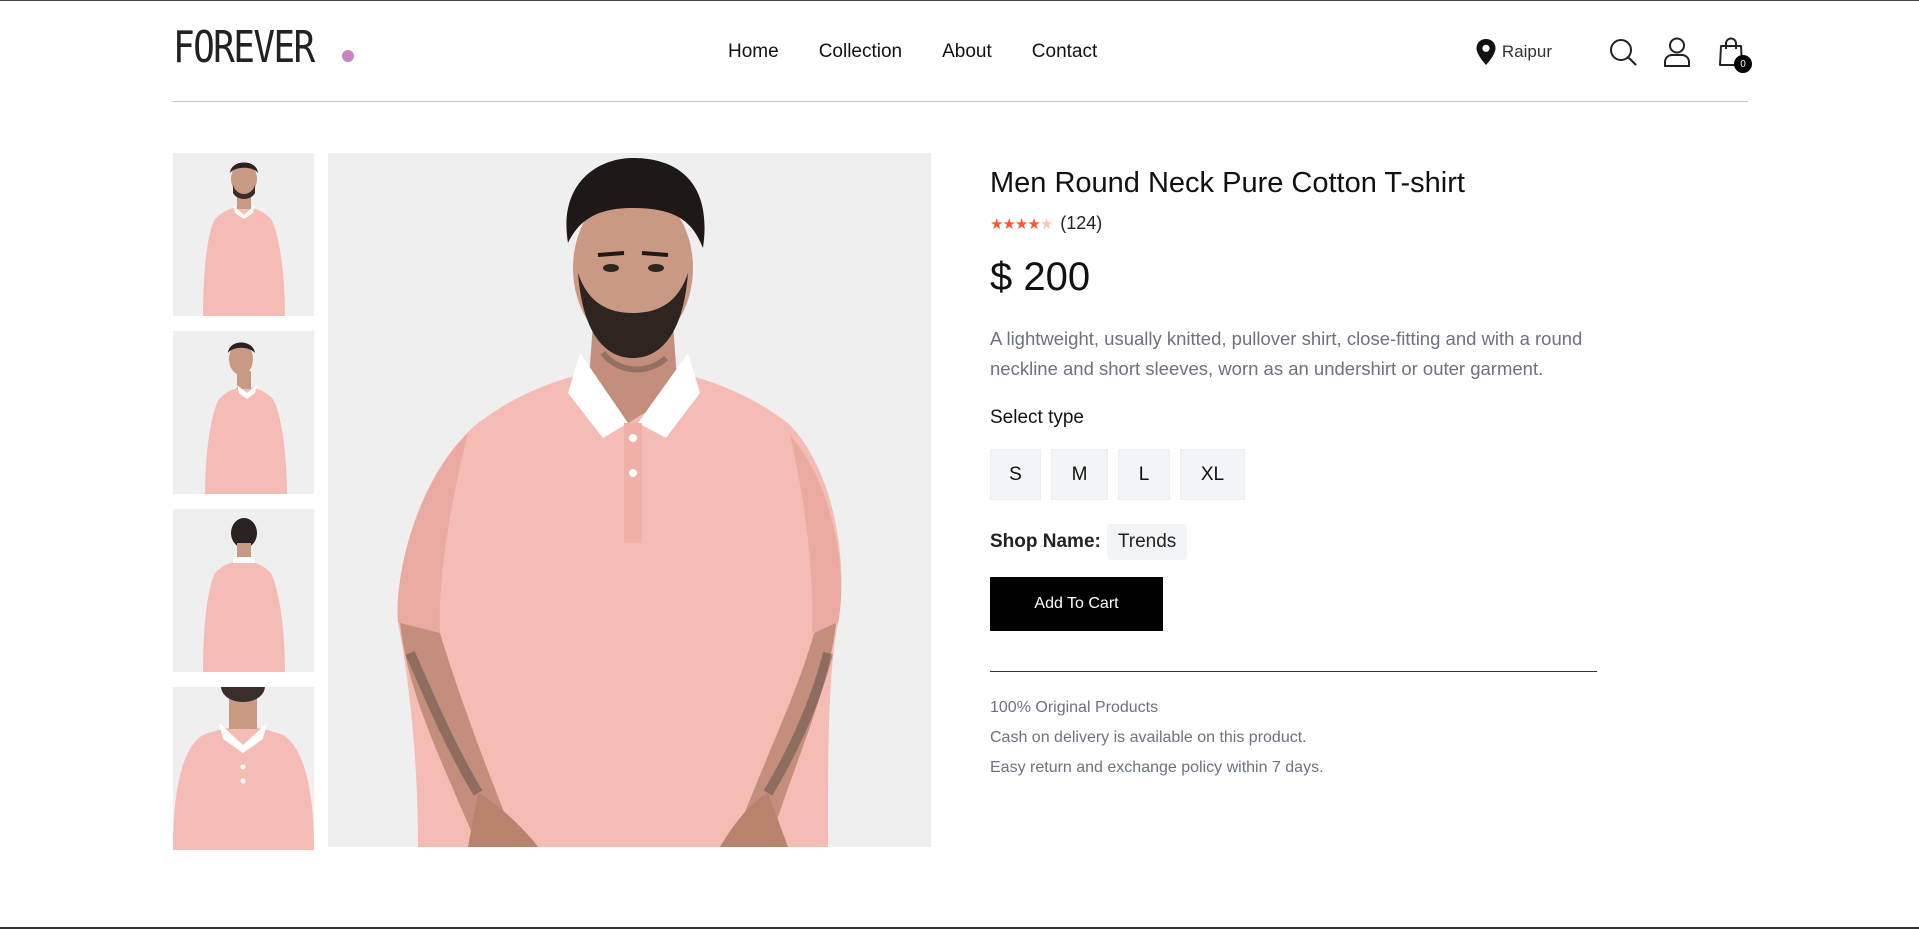  I want to click on shop-name-label: Shop Name:, so click(1045, 541).